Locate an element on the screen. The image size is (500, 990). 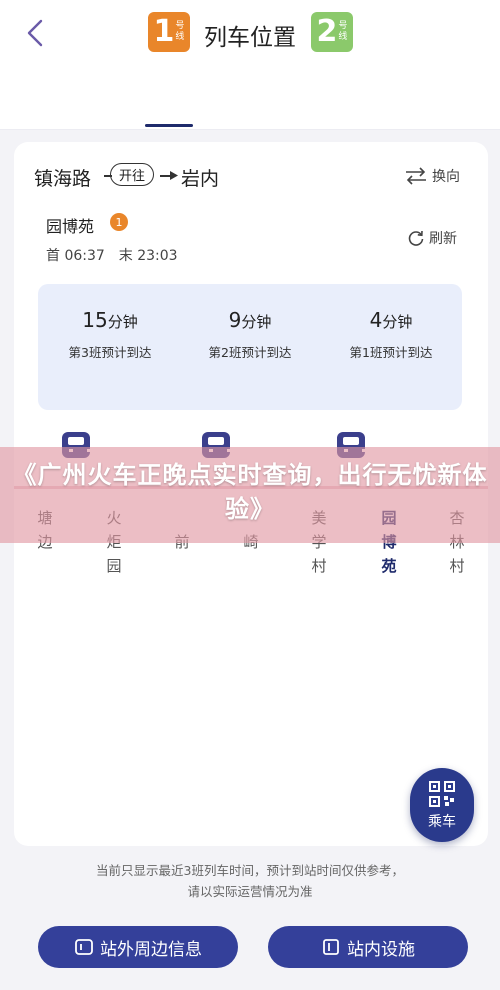
refresh-icon is located at coordinates (416, 238).